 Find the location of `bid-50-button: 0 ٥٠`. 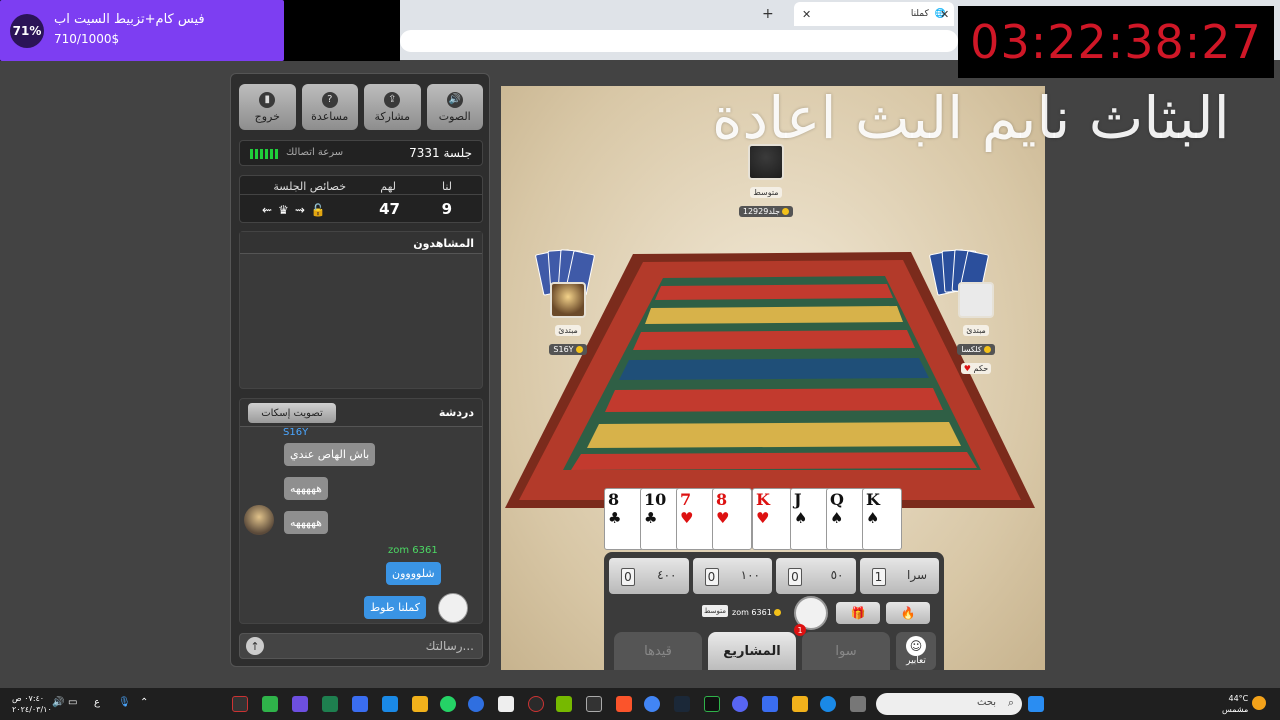

bid-50-button: 0 ٥٠ is located at coordinates (816, 576).